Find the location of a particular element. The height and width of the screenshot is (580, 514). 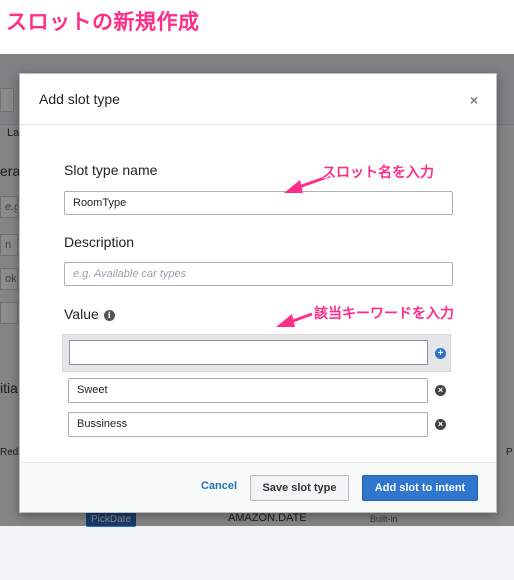

value-entry-box: + is located at coordinates (256, 353).